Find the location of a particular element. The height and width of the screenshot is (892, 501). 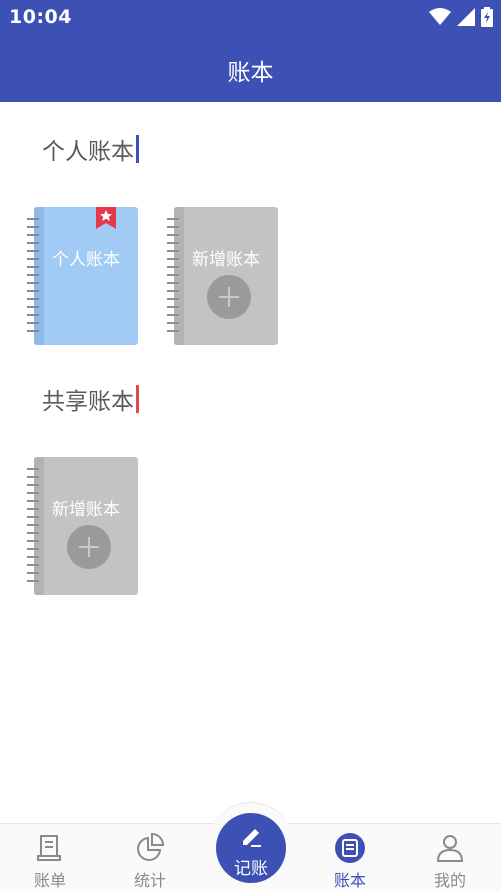

shared-section-label: 共享账本 is located at coordinates (88, 402).